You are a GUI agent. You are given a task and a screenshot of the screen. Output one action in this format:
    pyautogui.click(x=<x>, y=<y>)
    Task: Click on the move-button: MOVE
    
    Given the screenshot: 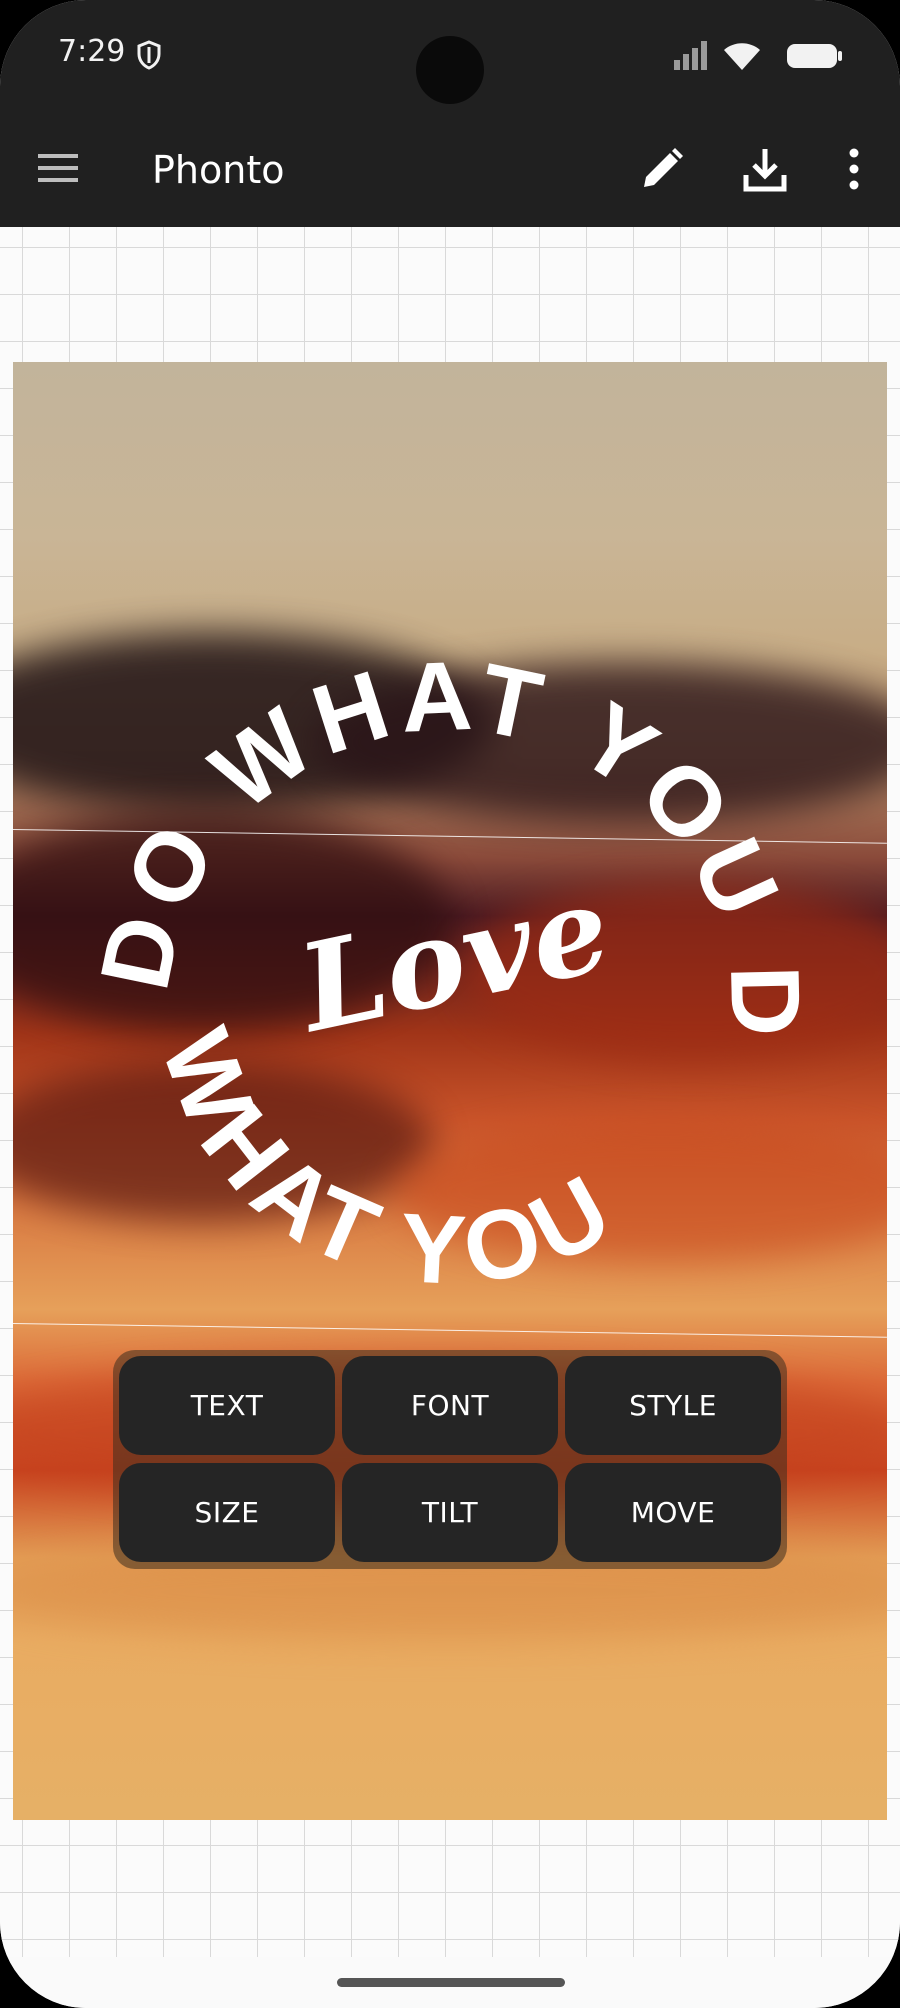 What is the action you would take?
    pyautogui.click(x=673, y=1512)
    